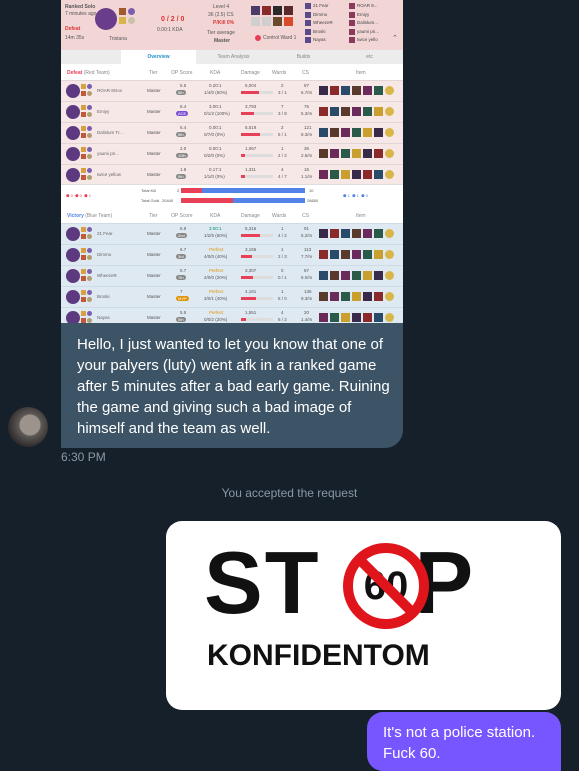  Describe the element at coordinates (321, 6) in the screenshot. I see `mini-player-name: 21 Fear` at that location.